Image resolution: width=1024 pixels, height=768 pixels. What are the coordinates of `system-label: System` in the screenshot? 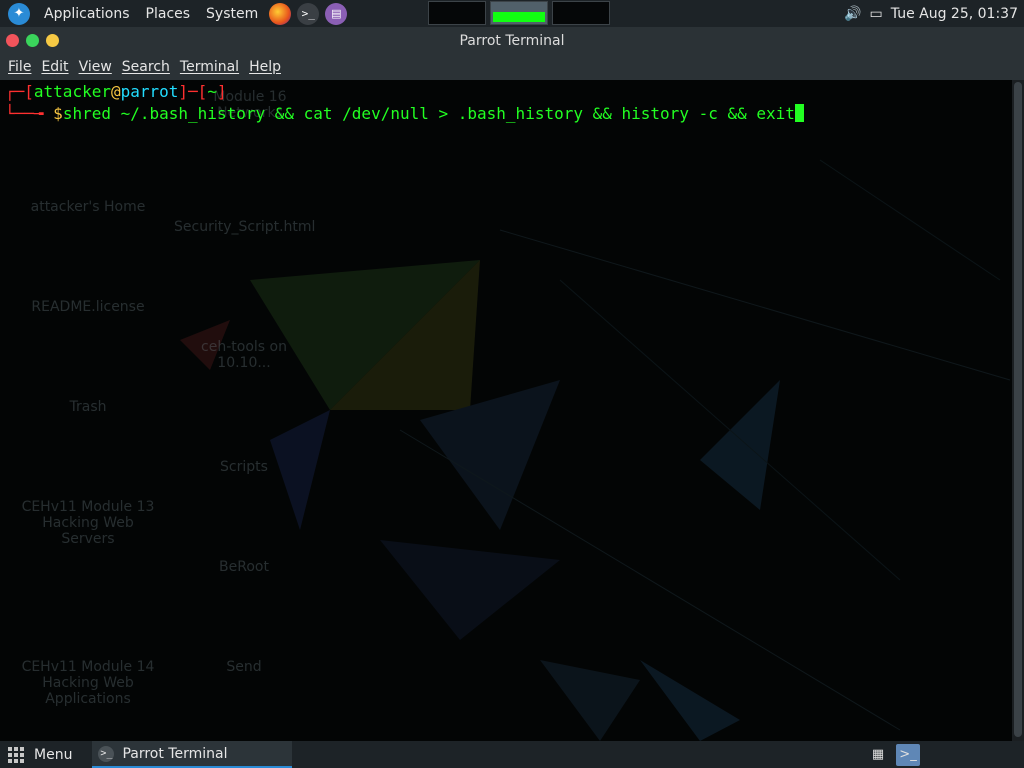 It's located at (232, 13).